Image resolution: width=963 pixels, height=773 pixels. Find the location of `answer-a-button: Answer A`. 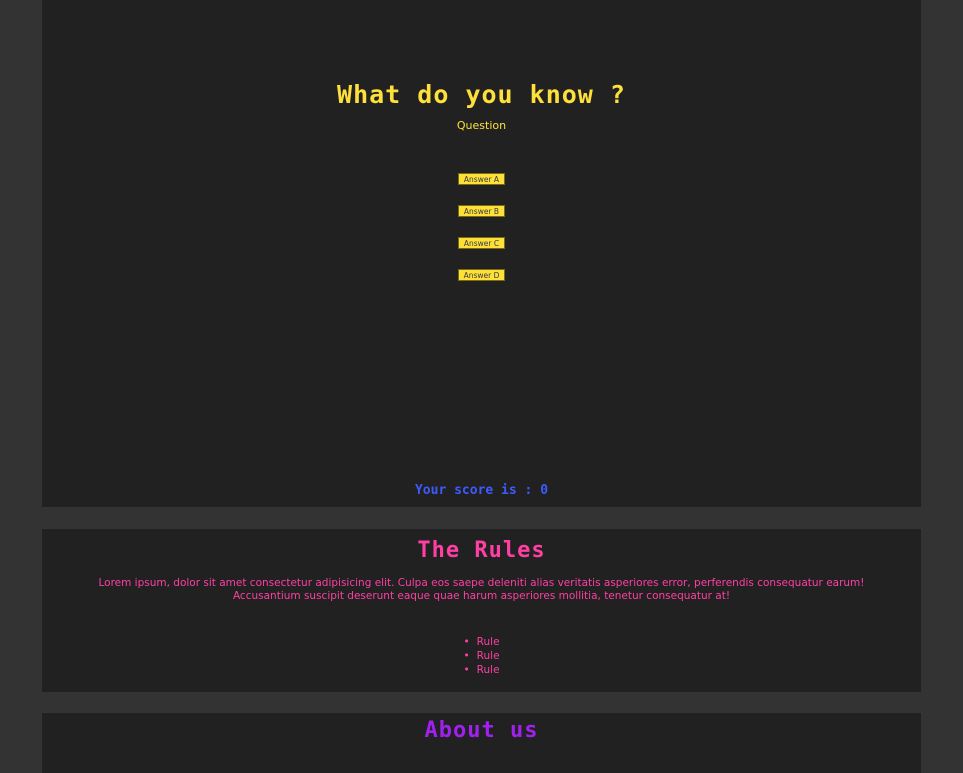

answer-a-button: Answer A is located at coordinates (481, 179).